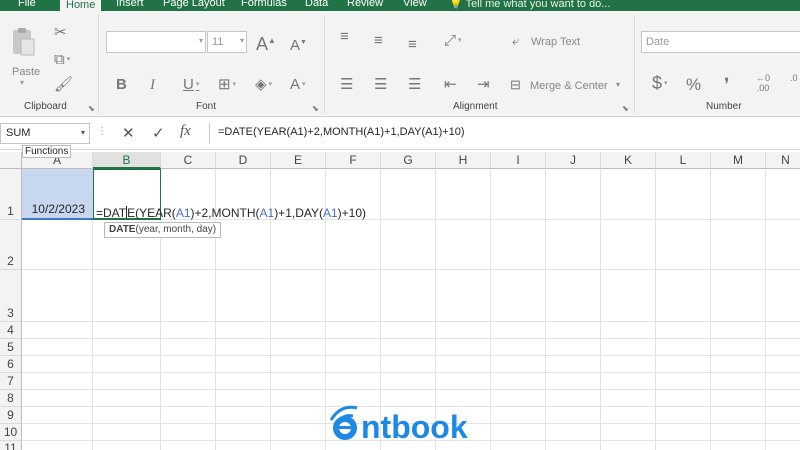 This screenshot has height=450, width=800. I want to click on fill-color-icon: ◈, so click(263, 84).